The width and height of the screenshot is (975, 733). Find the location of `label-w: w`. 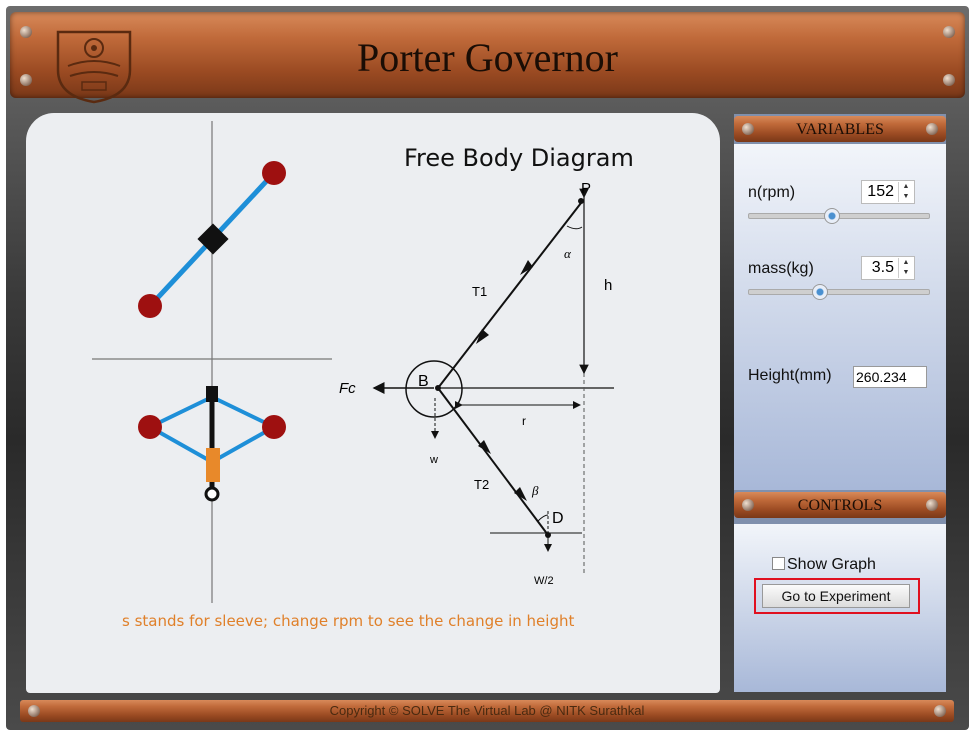

label-w: w is located at coordinates (433, 460).